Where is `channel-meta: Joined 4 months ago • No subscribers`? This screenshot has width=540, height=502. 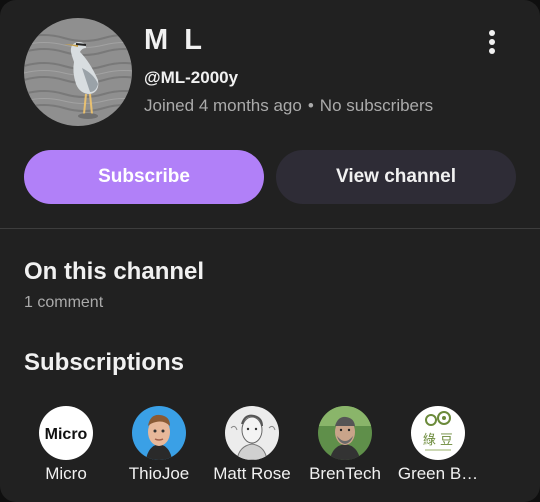 channel-meta: Joined 4 months ago • No subscribers is located at coordinates (288, 106).